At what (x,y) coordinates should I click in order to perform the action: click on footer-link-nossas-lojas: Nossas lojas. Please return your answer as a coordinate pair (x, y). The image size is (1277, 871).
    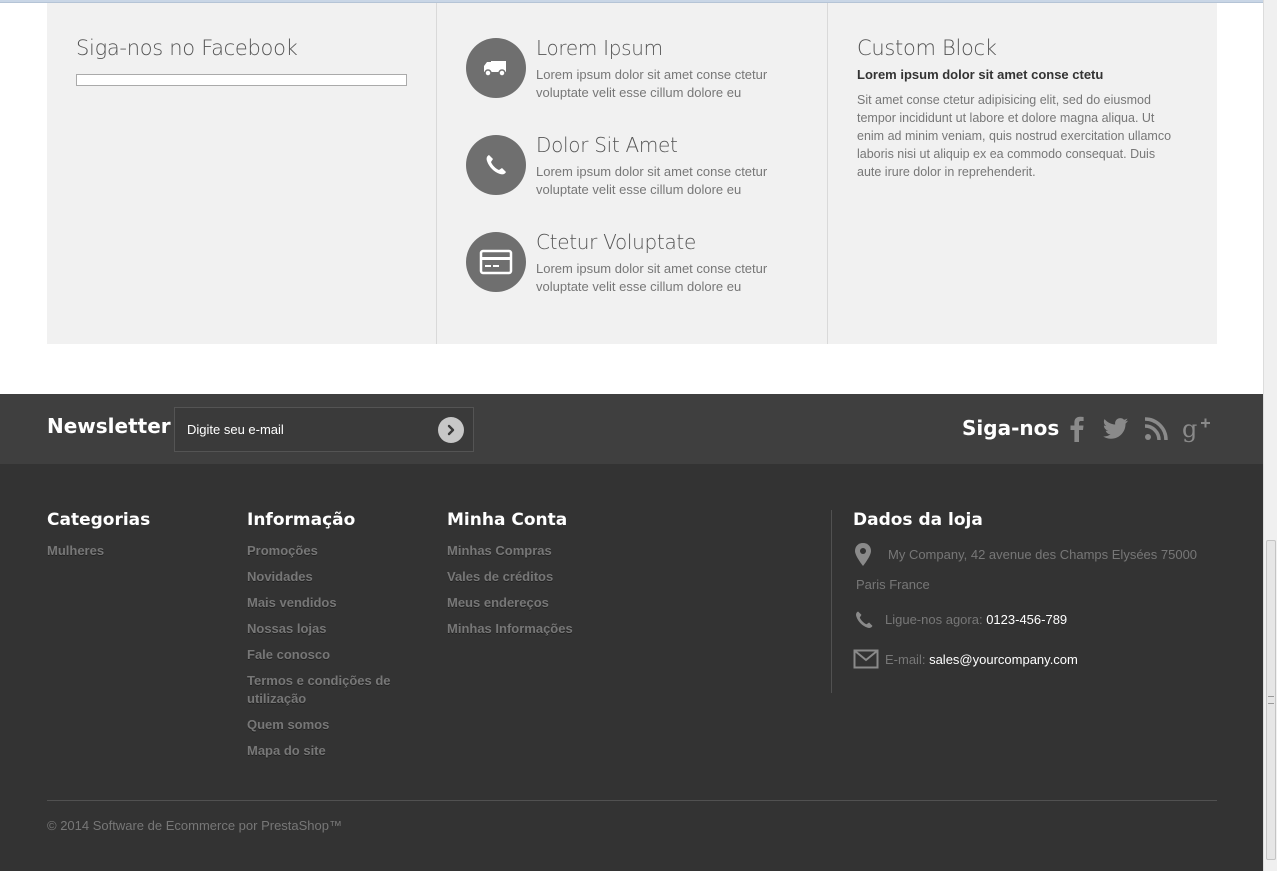
    Looking at the image, I should click on (332, 629).